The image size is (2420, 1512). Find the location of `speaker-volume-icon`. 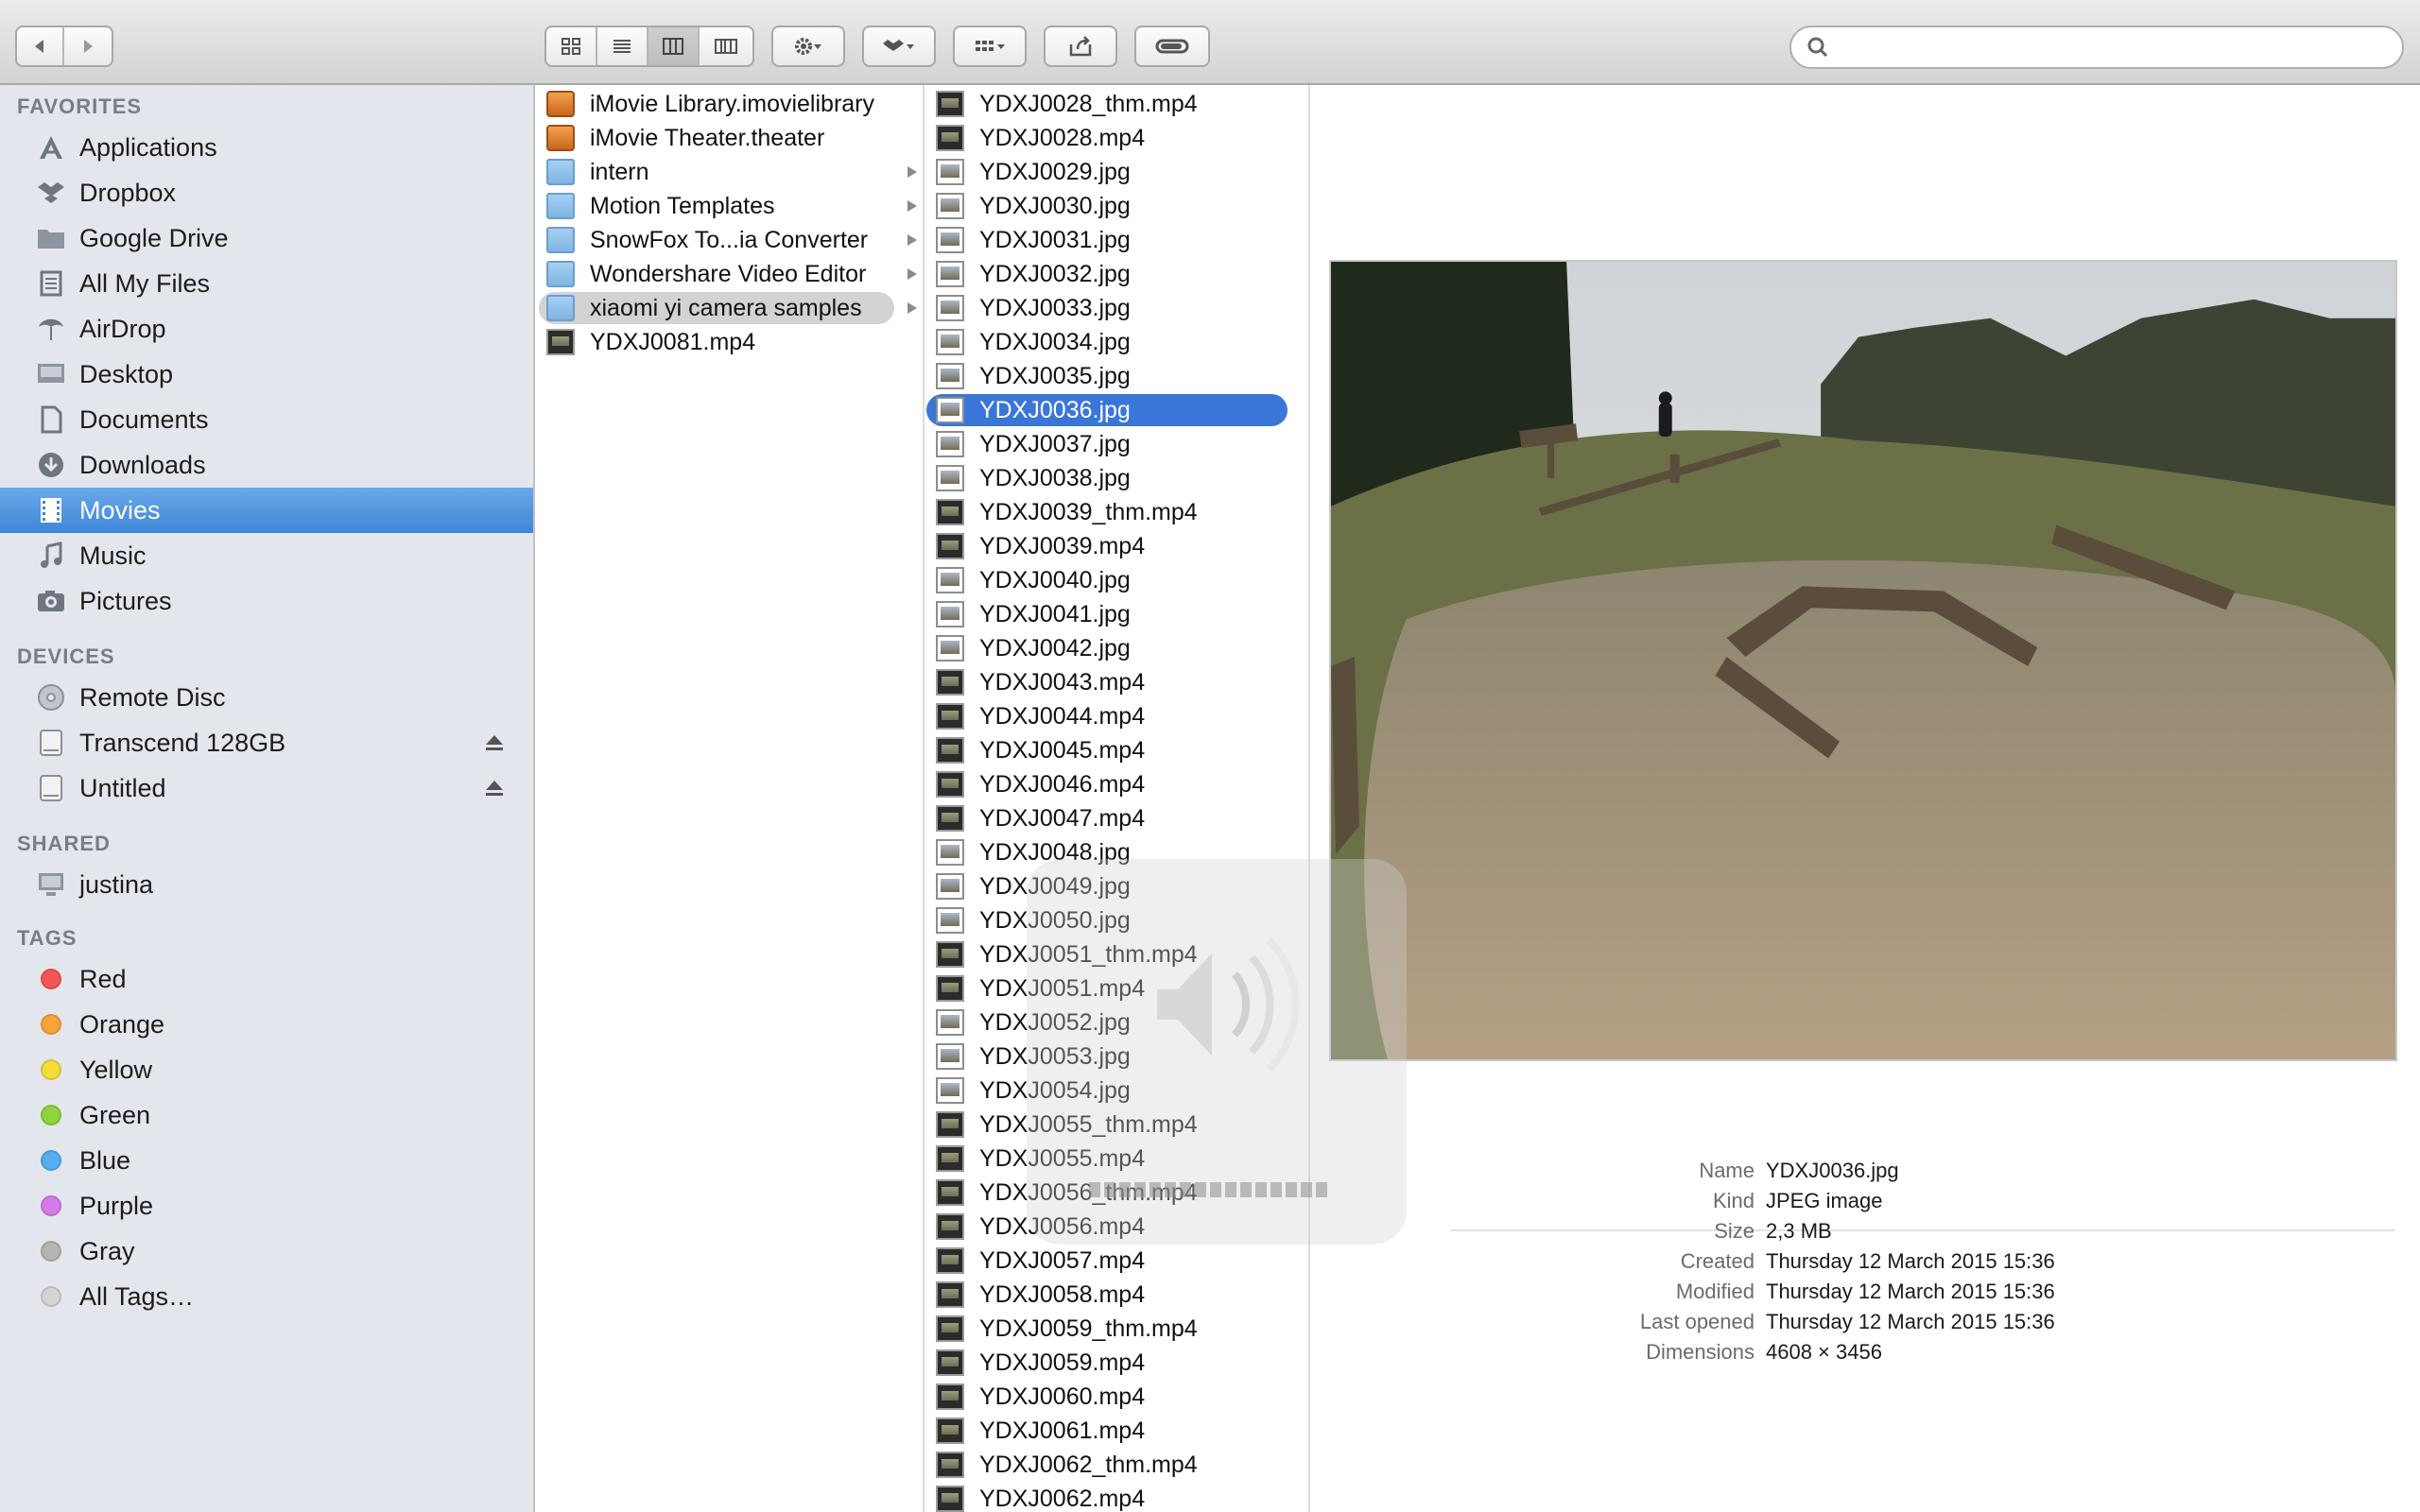

speaker-volume-icon is located at coordinates (1228, 1004).